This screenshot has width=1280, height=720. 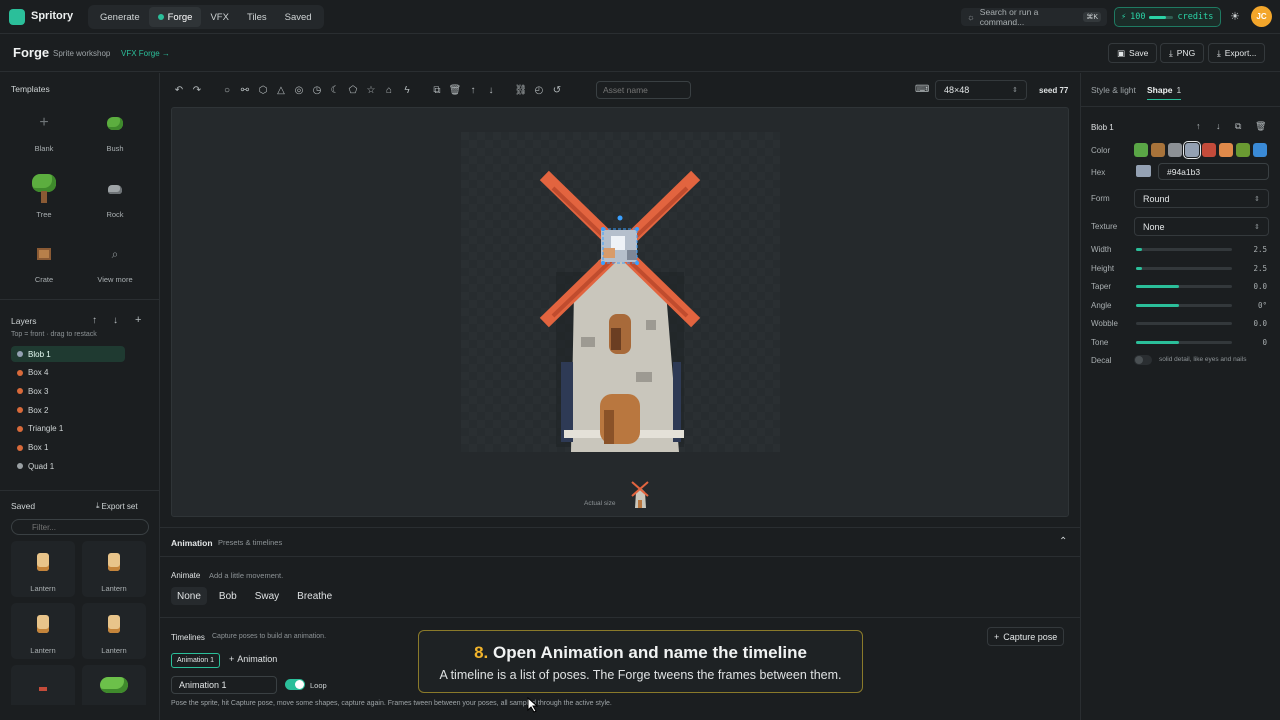 What do you see at coordinates (298, 17) in the screenshot?
I see `nav-saved: Saved` at bounding box center [298, 17].